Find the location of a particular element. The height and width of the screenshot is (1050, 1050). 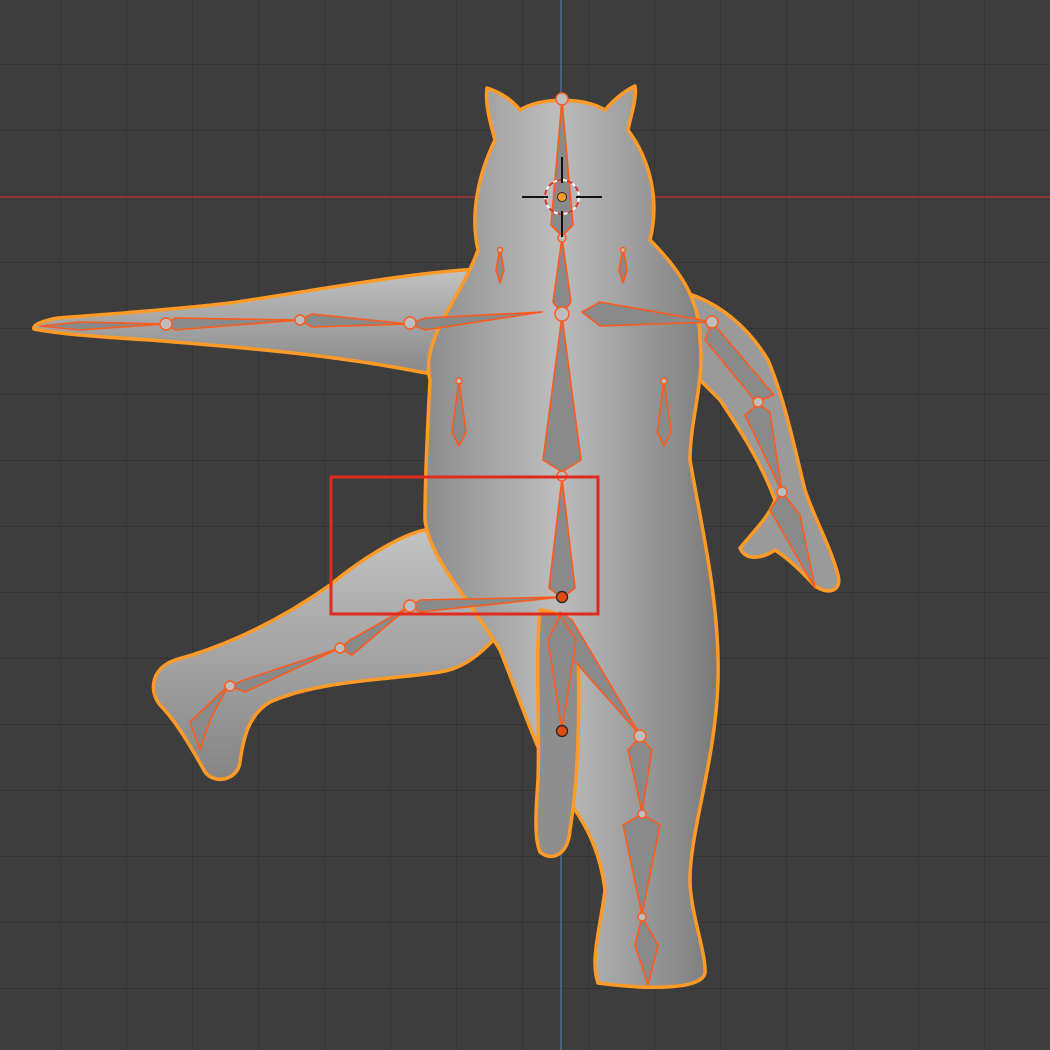

active-joint-hips is located at coordinates (562, 597).